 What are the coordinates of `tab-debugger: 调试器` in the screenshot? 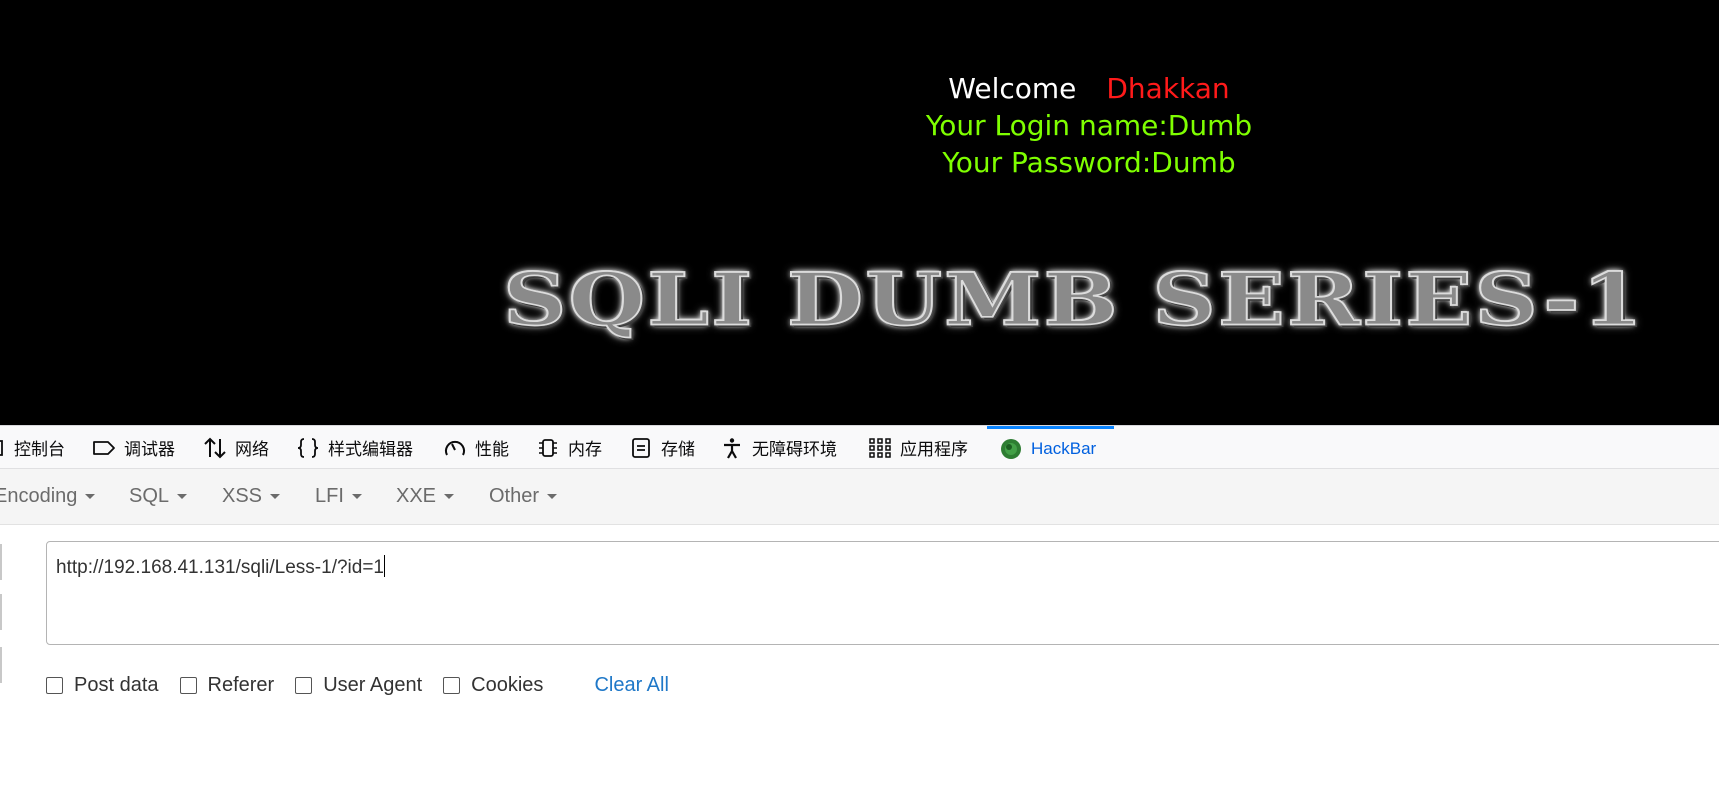 It's located at (133, 447).